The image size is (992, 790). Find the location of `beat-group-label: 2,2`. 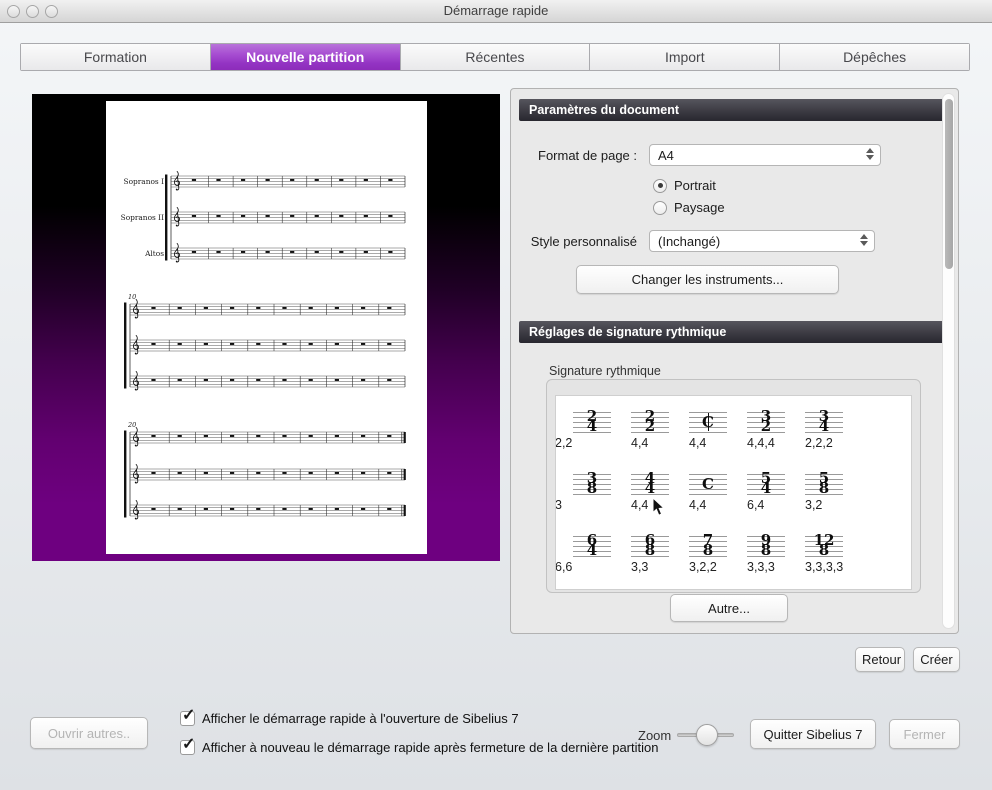

beat-group-label: 2,2 is located at coordinates (564, 443).